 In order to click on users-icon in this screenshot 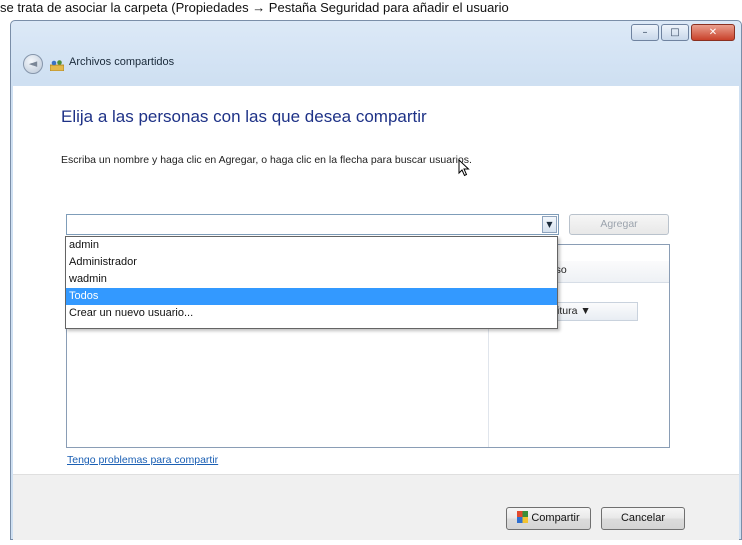, I will do `click(57, 65)`.